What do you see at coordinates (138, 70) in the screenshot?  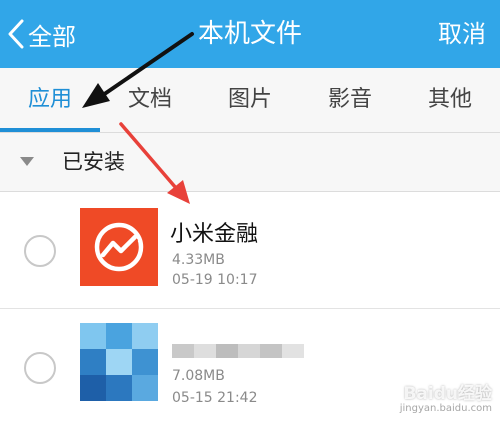 I see `black-arrow` at bounding box center [138, 70].